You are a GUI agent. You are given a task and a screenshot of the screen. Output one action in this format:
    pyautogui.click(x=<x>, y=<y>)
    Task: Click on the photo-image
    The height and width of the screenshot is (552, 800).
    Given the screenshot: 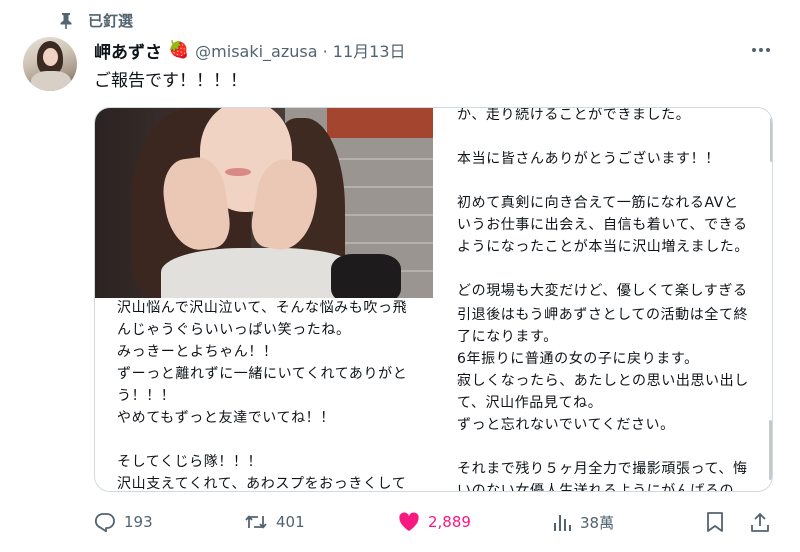 What is the action you would take?
    pyautogui.click(x=264, y=203)
    